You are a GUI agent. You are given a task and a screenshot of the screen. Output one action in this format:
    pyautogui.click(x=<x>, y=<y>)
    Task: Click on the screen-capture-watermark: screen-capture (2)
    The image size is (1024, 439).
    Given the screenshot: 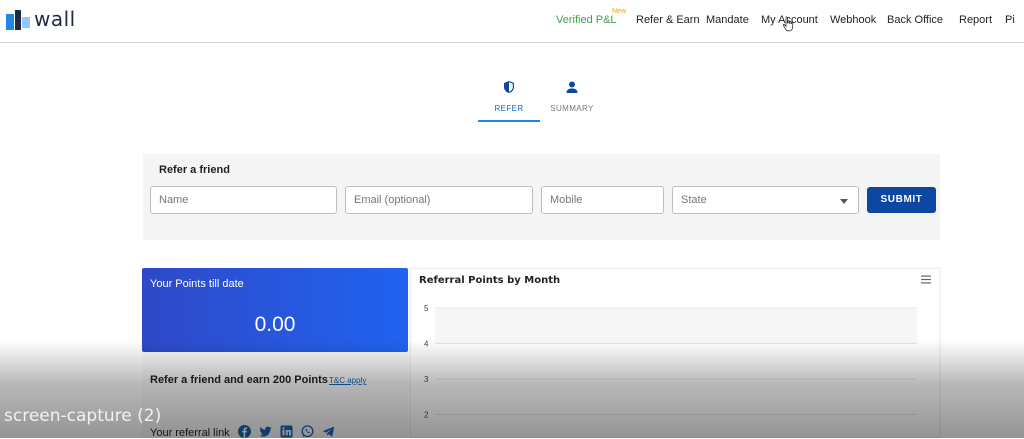 What is the action you would take?
    pyautogui.click(x=83, y=416)
    